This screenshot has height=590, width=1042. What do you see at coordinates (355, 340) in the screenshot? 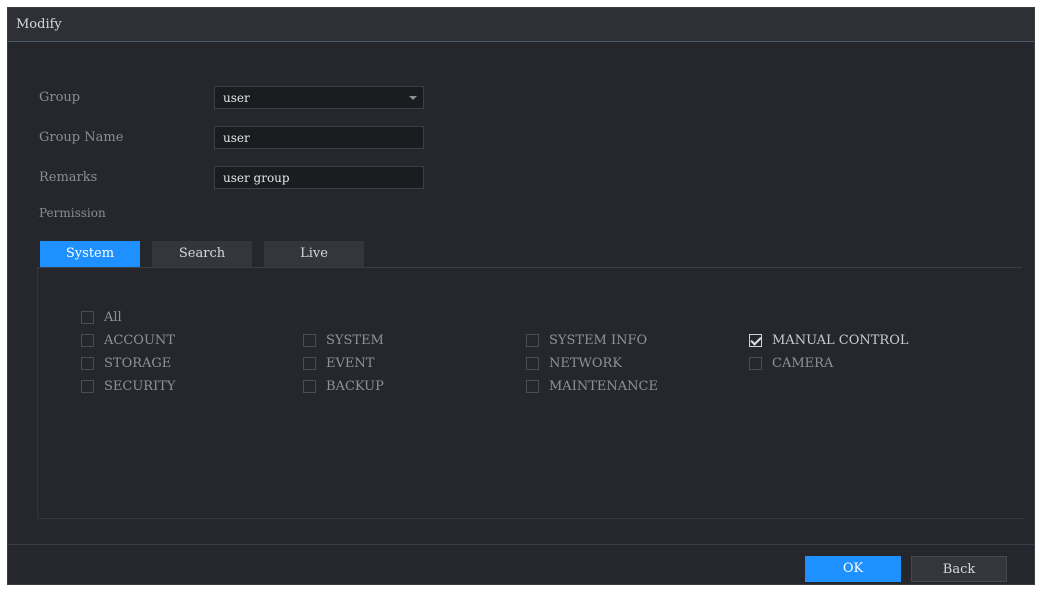
I see `permission-label: SYSTEM` at bounding box center [355, 340].